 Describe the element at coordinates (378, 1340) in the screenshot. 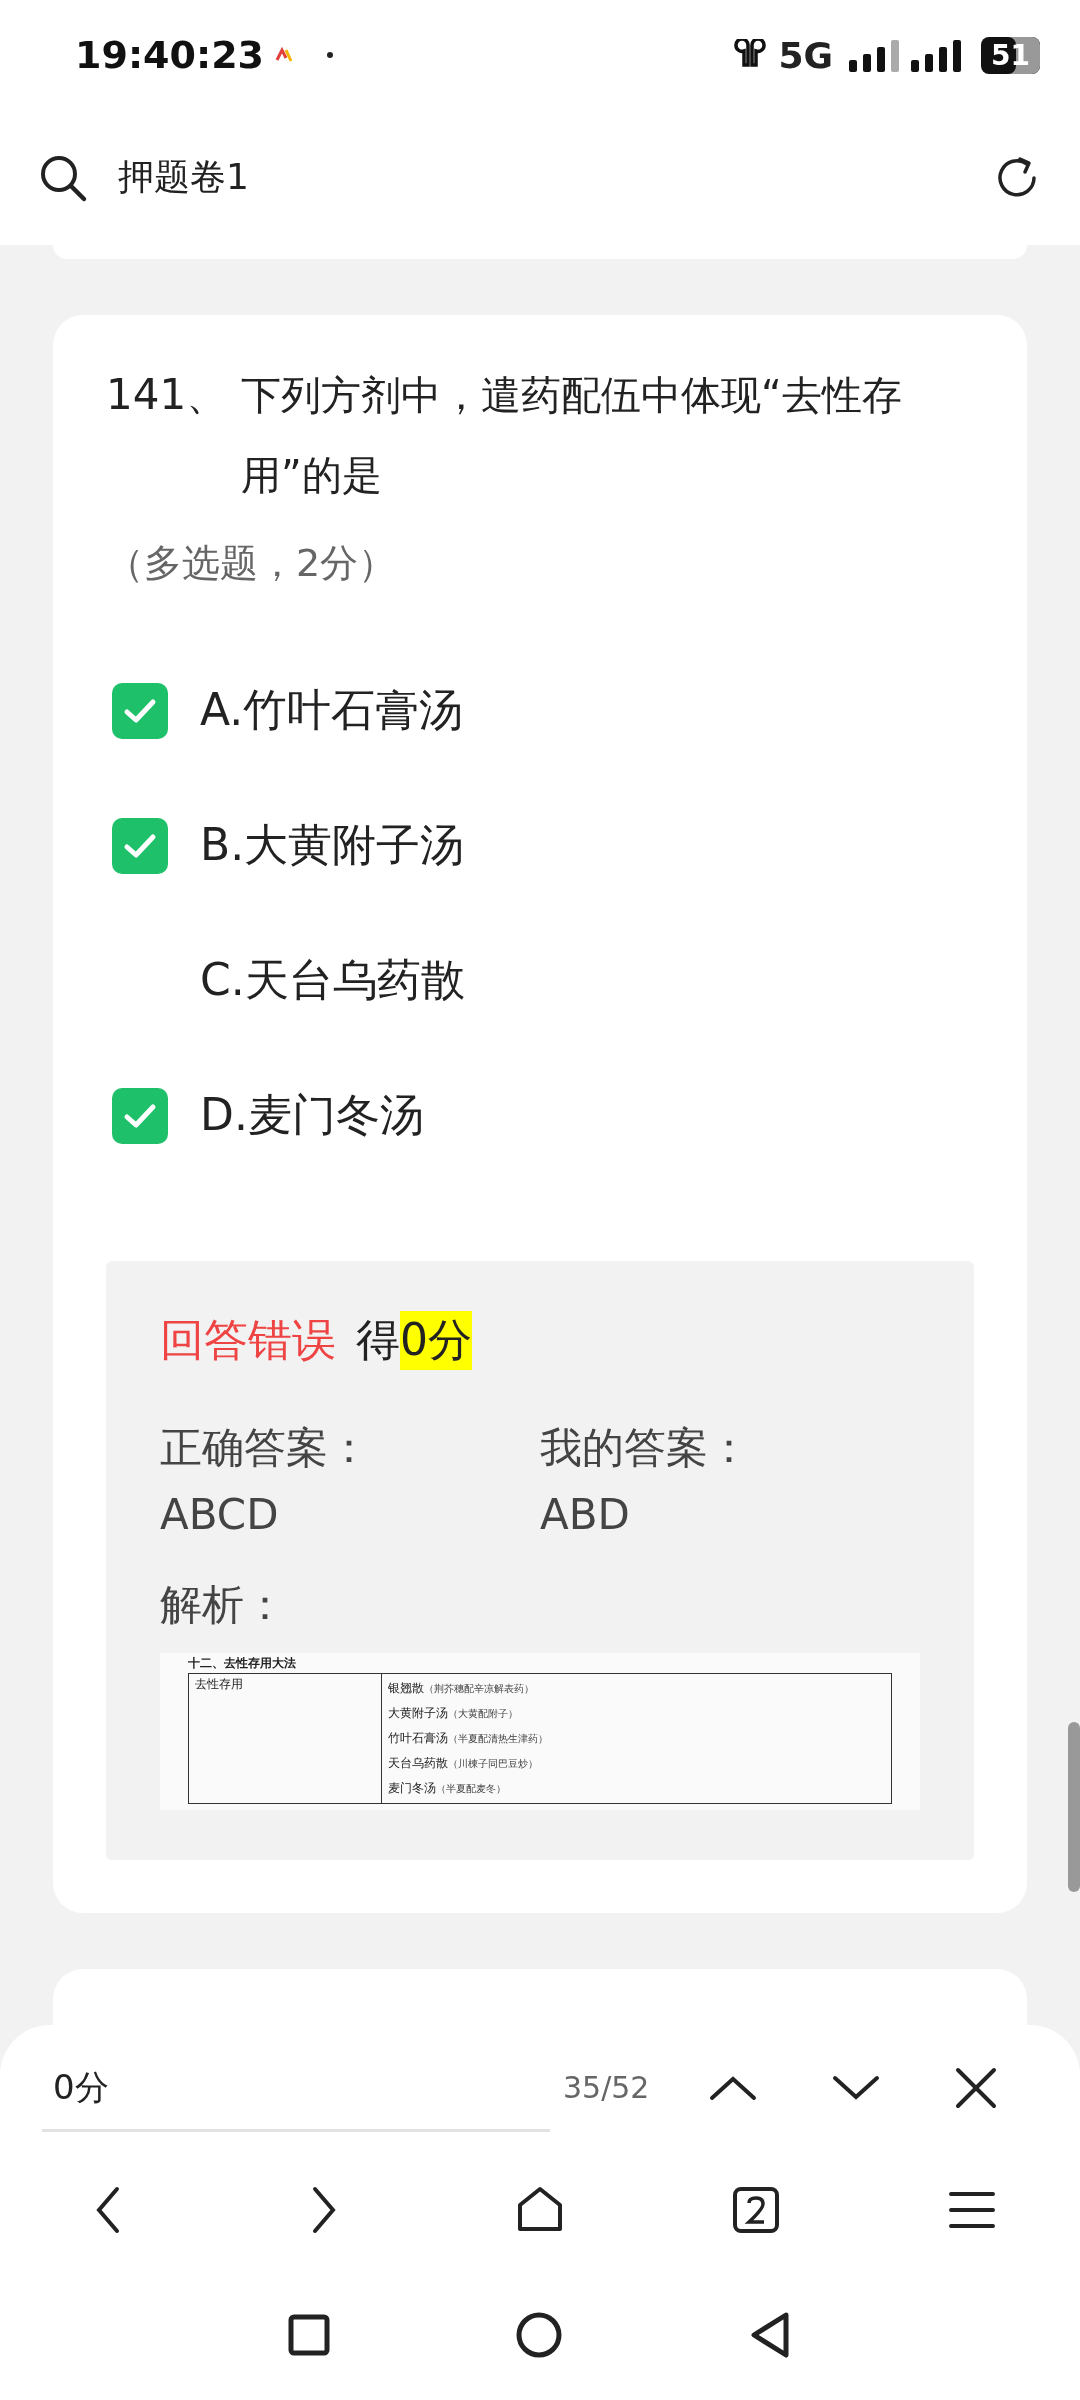

I see `score-label: 得` at that location.